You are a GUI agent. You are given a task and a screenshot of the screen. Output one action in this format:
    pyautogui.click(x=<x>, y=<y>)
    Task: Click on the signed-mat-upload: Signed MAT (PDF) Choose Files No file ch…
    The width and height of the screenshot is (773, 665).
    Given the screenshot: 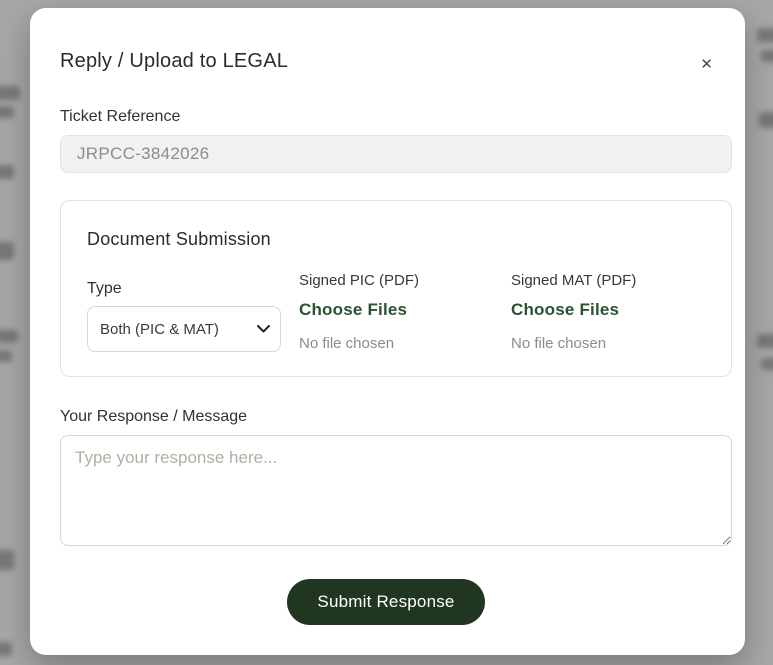 What is the action you would take?
    pyautogui.click(x=608, y=312)
    